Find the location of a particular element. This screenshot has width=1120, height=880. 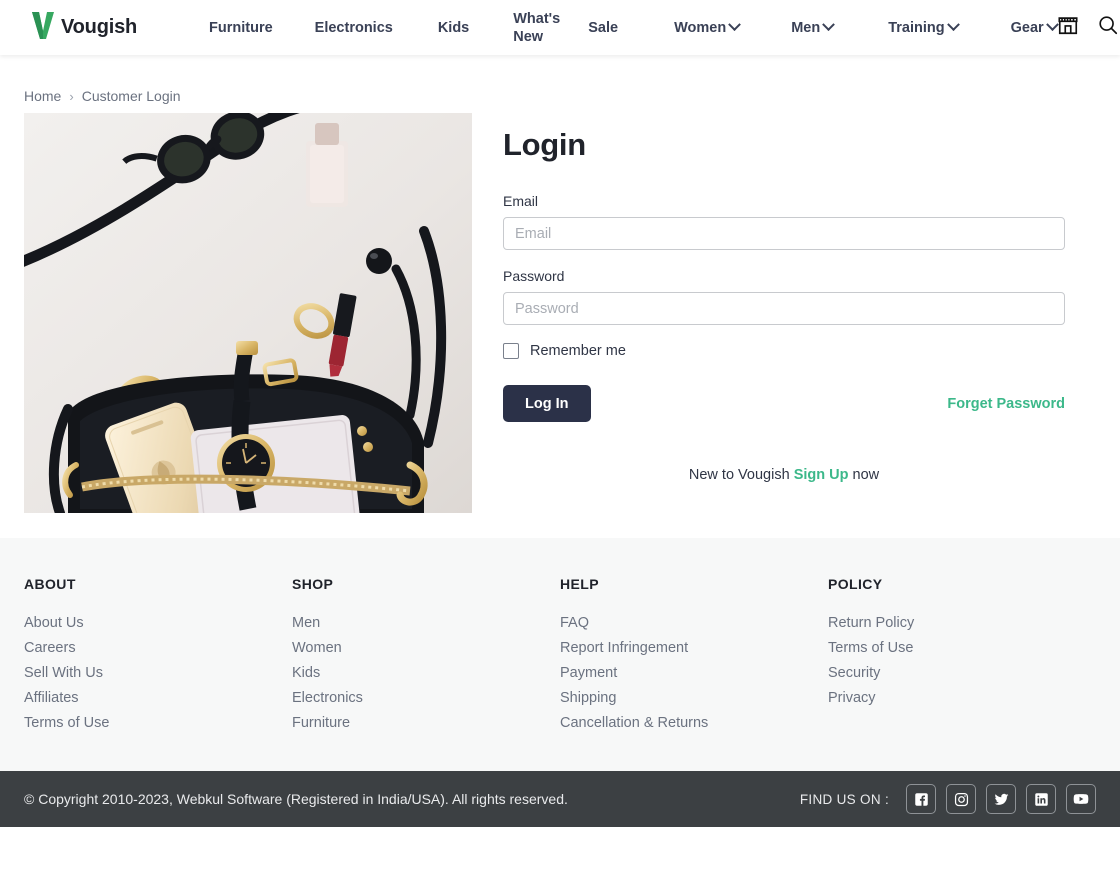

nav-label: What's New is located at coordinates (537, 27).